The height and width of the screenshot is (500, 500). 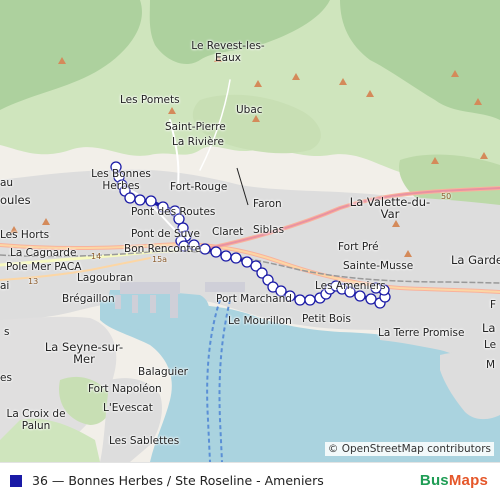 I want to click on place-pole-mer: Pole Mer PACA, so click(x=44, y=267).